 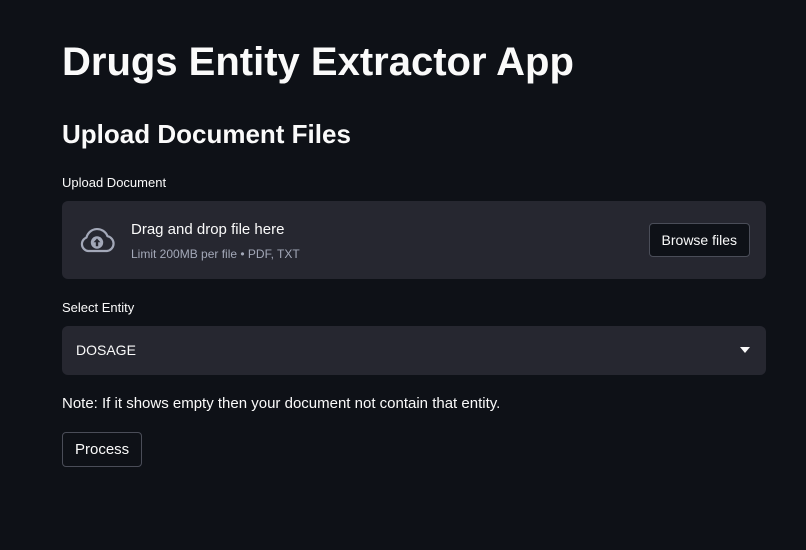 What do you see at coordinates (699, 240) in the screenshot?
I see `browse-files-button: Browse files` at bounding box center [699, 240].